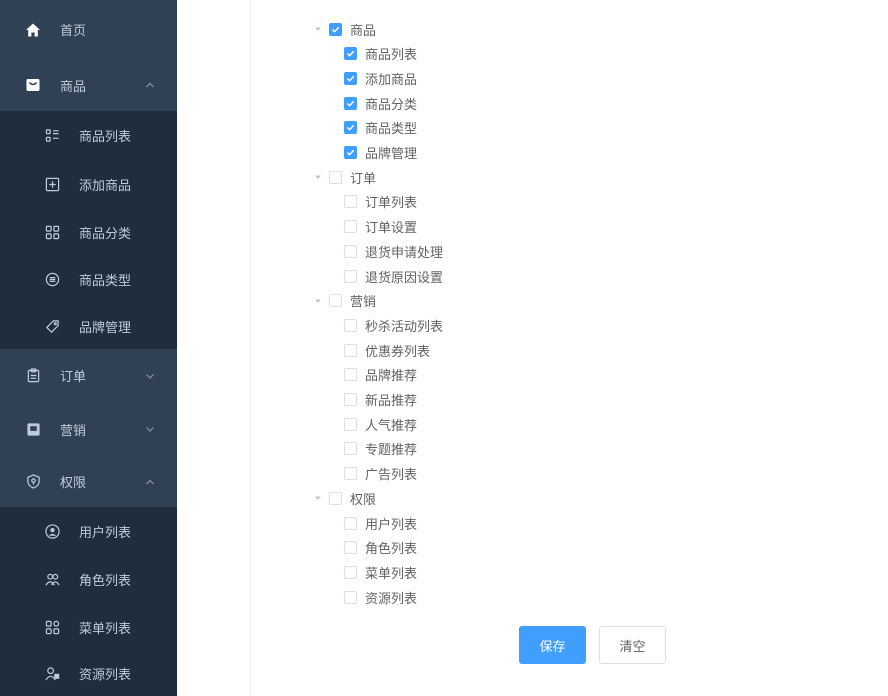 This screenshot has height=696, width=888. Describe the element at coordinates (344, 498) in the screenshot. I see `tree-node-group: 权限` at that location.